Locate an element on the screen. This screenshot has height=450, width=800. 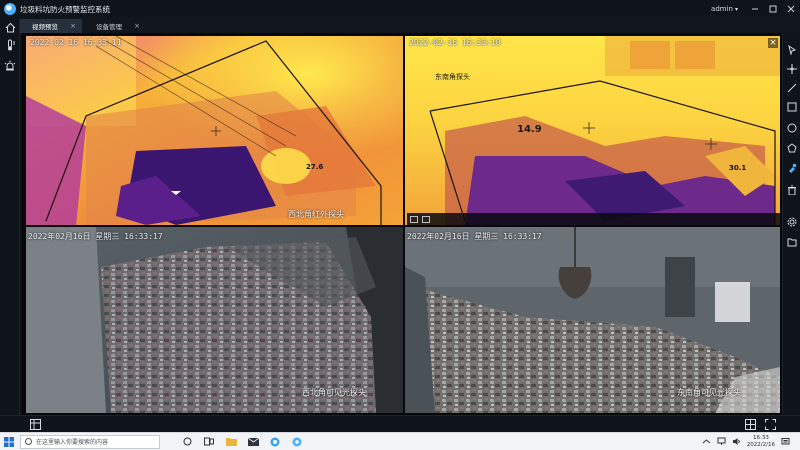
camera-label: 东南角探头 is located at coordinates (452, 77).